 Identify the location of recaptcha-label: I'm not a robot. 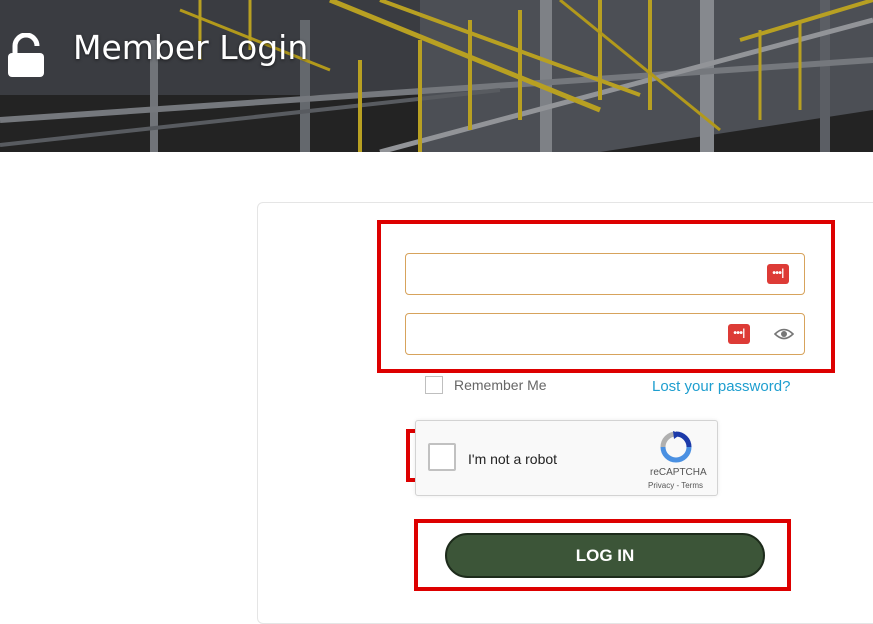
(513, 459).